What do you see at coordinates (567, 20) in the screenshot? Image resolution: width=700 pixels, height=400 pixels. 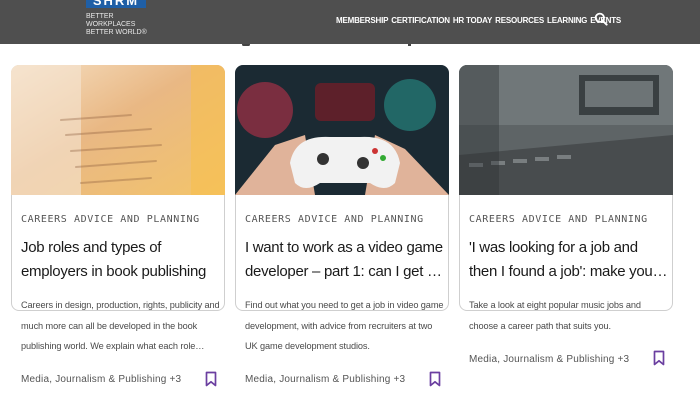 I see `nav-learning: LEARNING` at bounding box center [567, 20].